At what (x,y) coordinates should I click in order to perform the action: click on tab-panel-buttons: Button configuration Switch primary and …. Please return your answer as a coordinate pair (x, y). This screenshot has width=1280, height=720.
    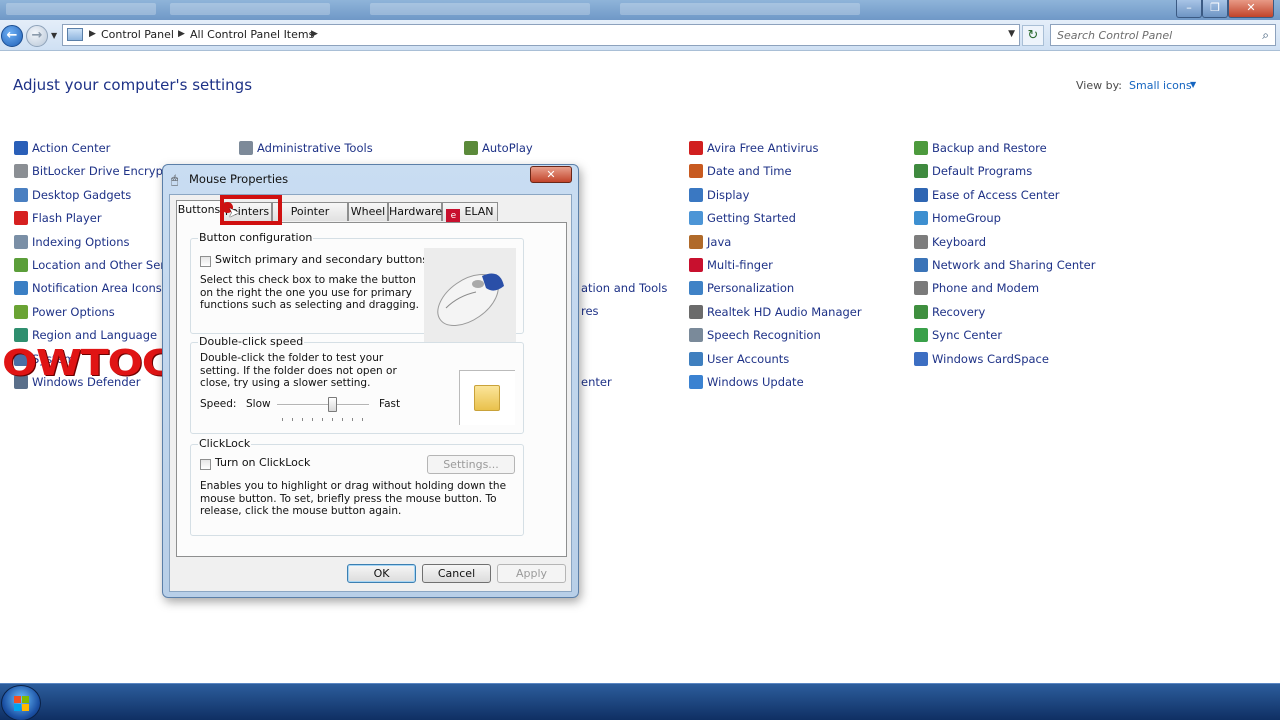
    Looking at the image, I should click on (371, 389).